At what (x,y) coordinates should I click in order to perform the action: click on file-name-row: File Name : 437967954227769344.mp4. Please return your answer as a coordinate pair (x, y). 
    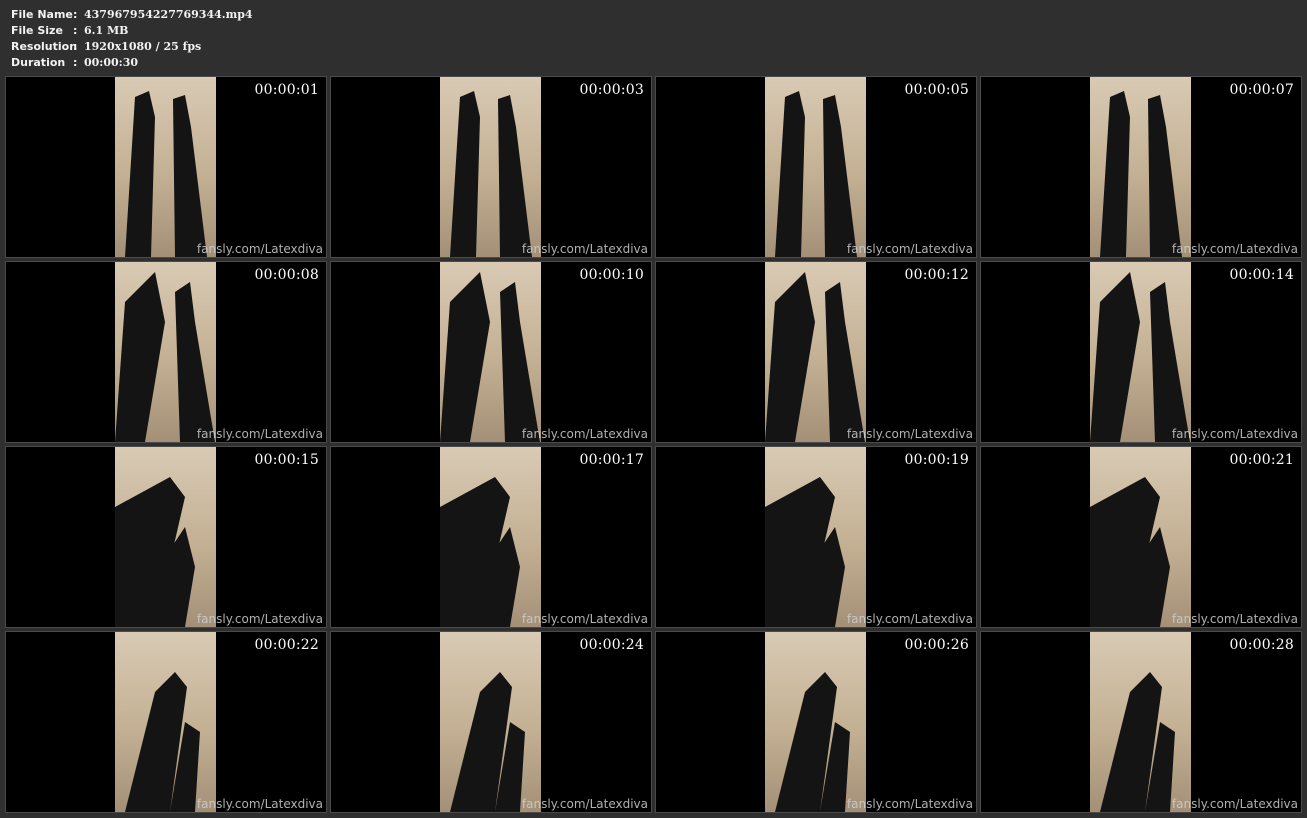
    Looking at the image, I should click on (132, 15).